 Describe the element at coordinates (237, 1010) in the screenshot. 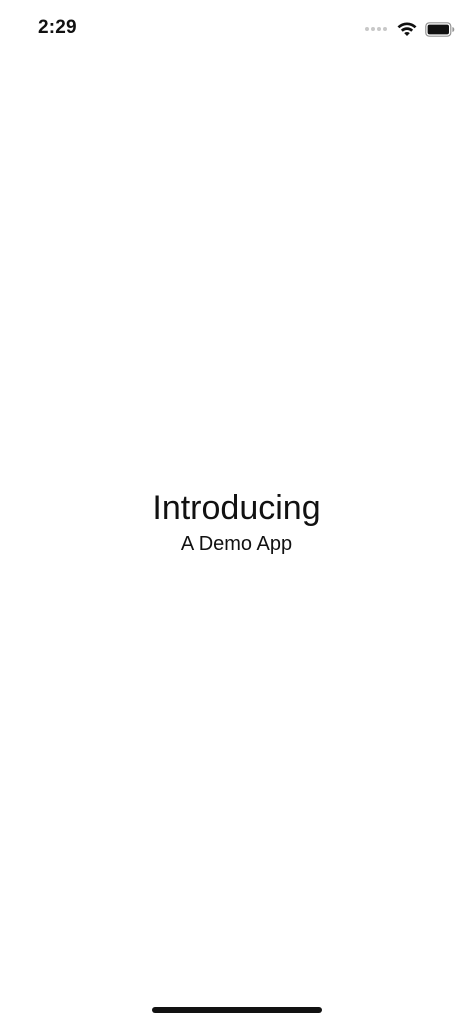

I see `home-indicator` at that location.